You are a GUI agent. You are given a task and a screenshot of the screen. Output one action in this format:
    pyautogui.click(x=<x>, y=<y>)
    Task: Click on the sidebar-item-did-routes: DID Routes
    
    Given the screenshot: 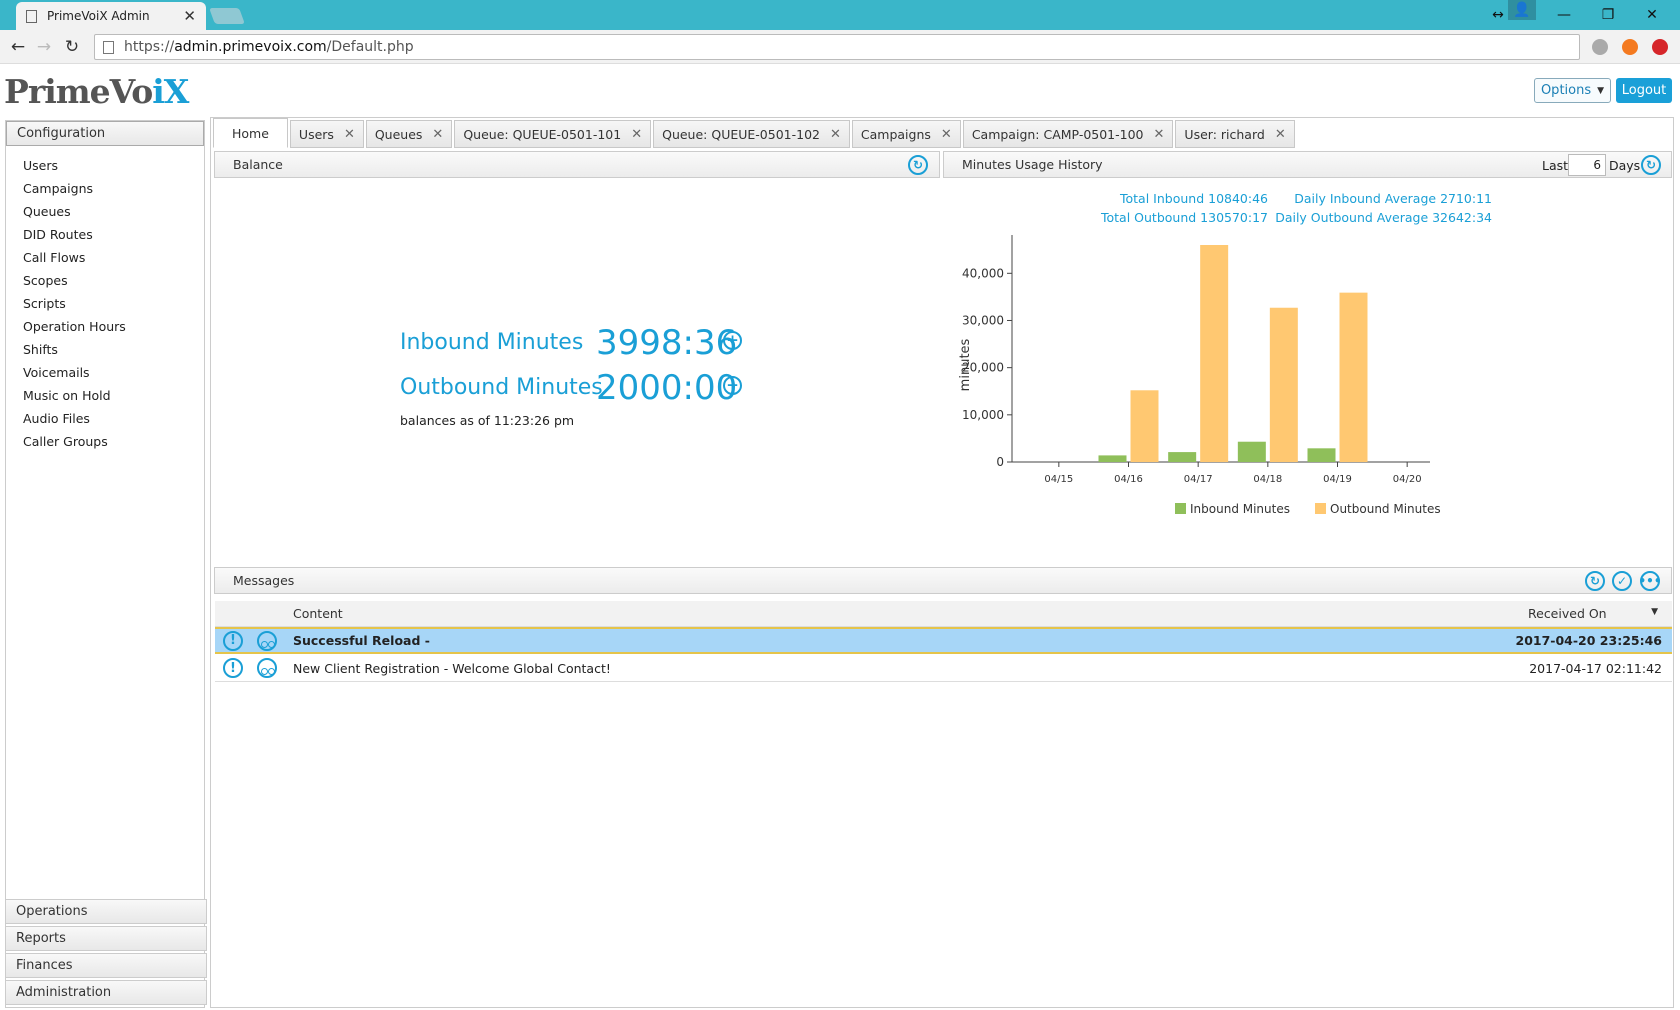 What is the action you would take?
    pyautogui.click(x=113, y=234)
    